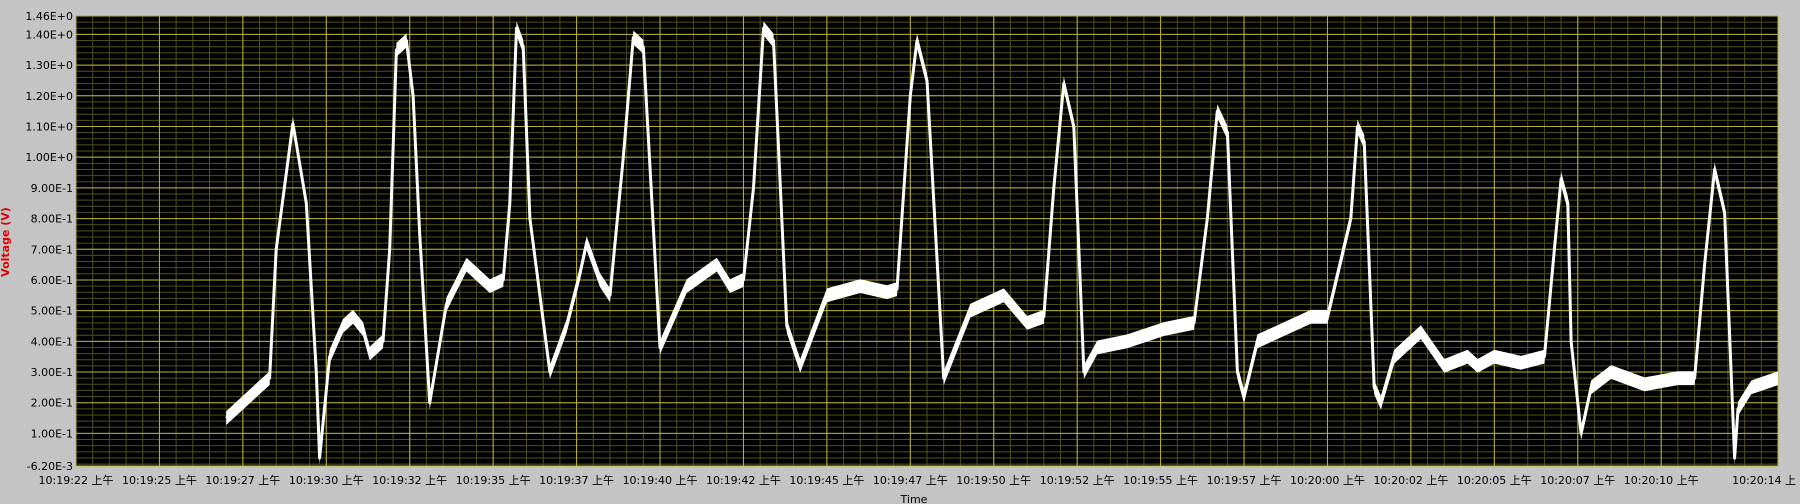 This screenshot has height=504, width=1800. I want to click on x-tick-label: 10:20:07 上午, so click(1577, 480).